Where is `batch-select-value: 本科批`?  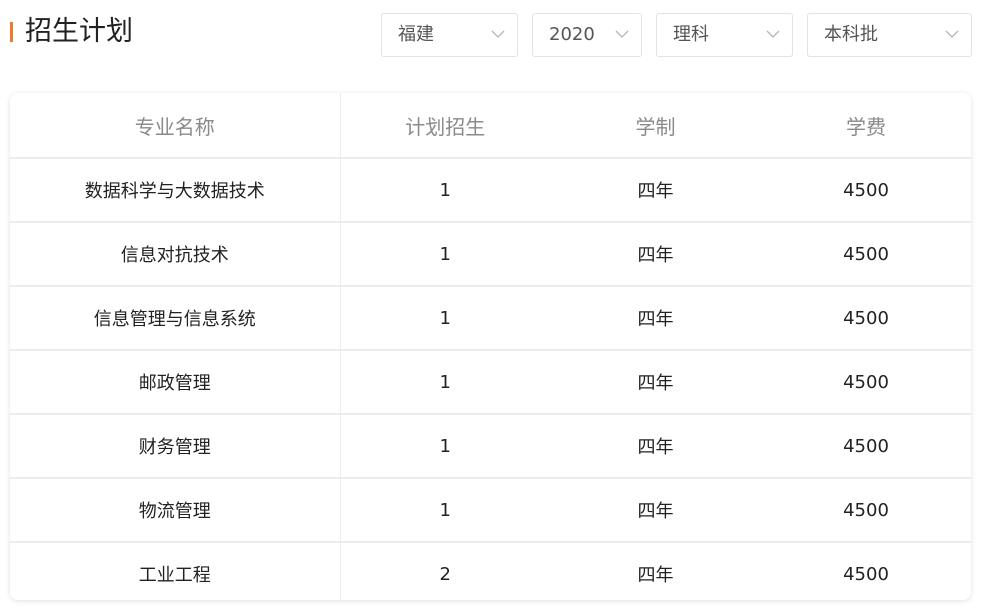
batch-select-value: 本科批 is located at coordinates (851, 34).